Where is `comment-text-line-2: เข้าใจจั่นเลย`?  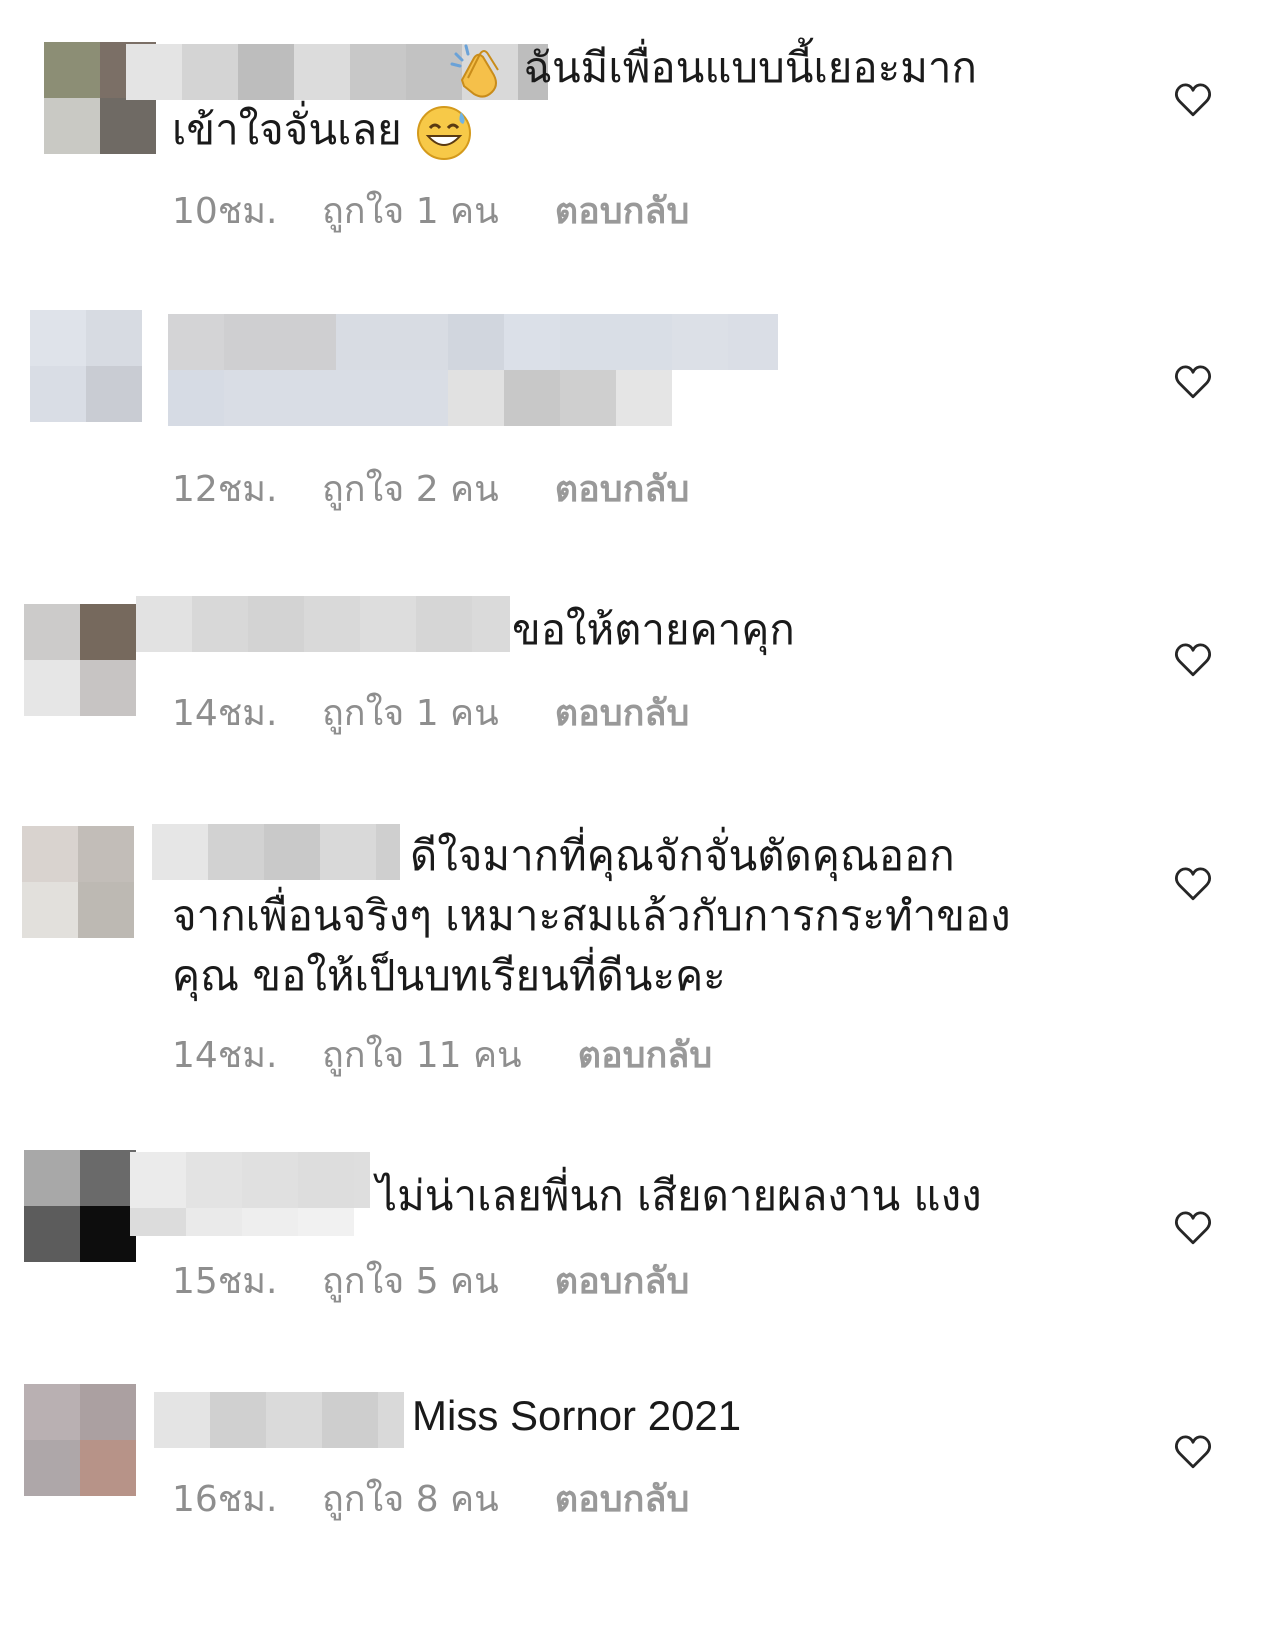
comment-text-line-2: เข้าใจจั่นเลย is located at coordinates (322, 131).